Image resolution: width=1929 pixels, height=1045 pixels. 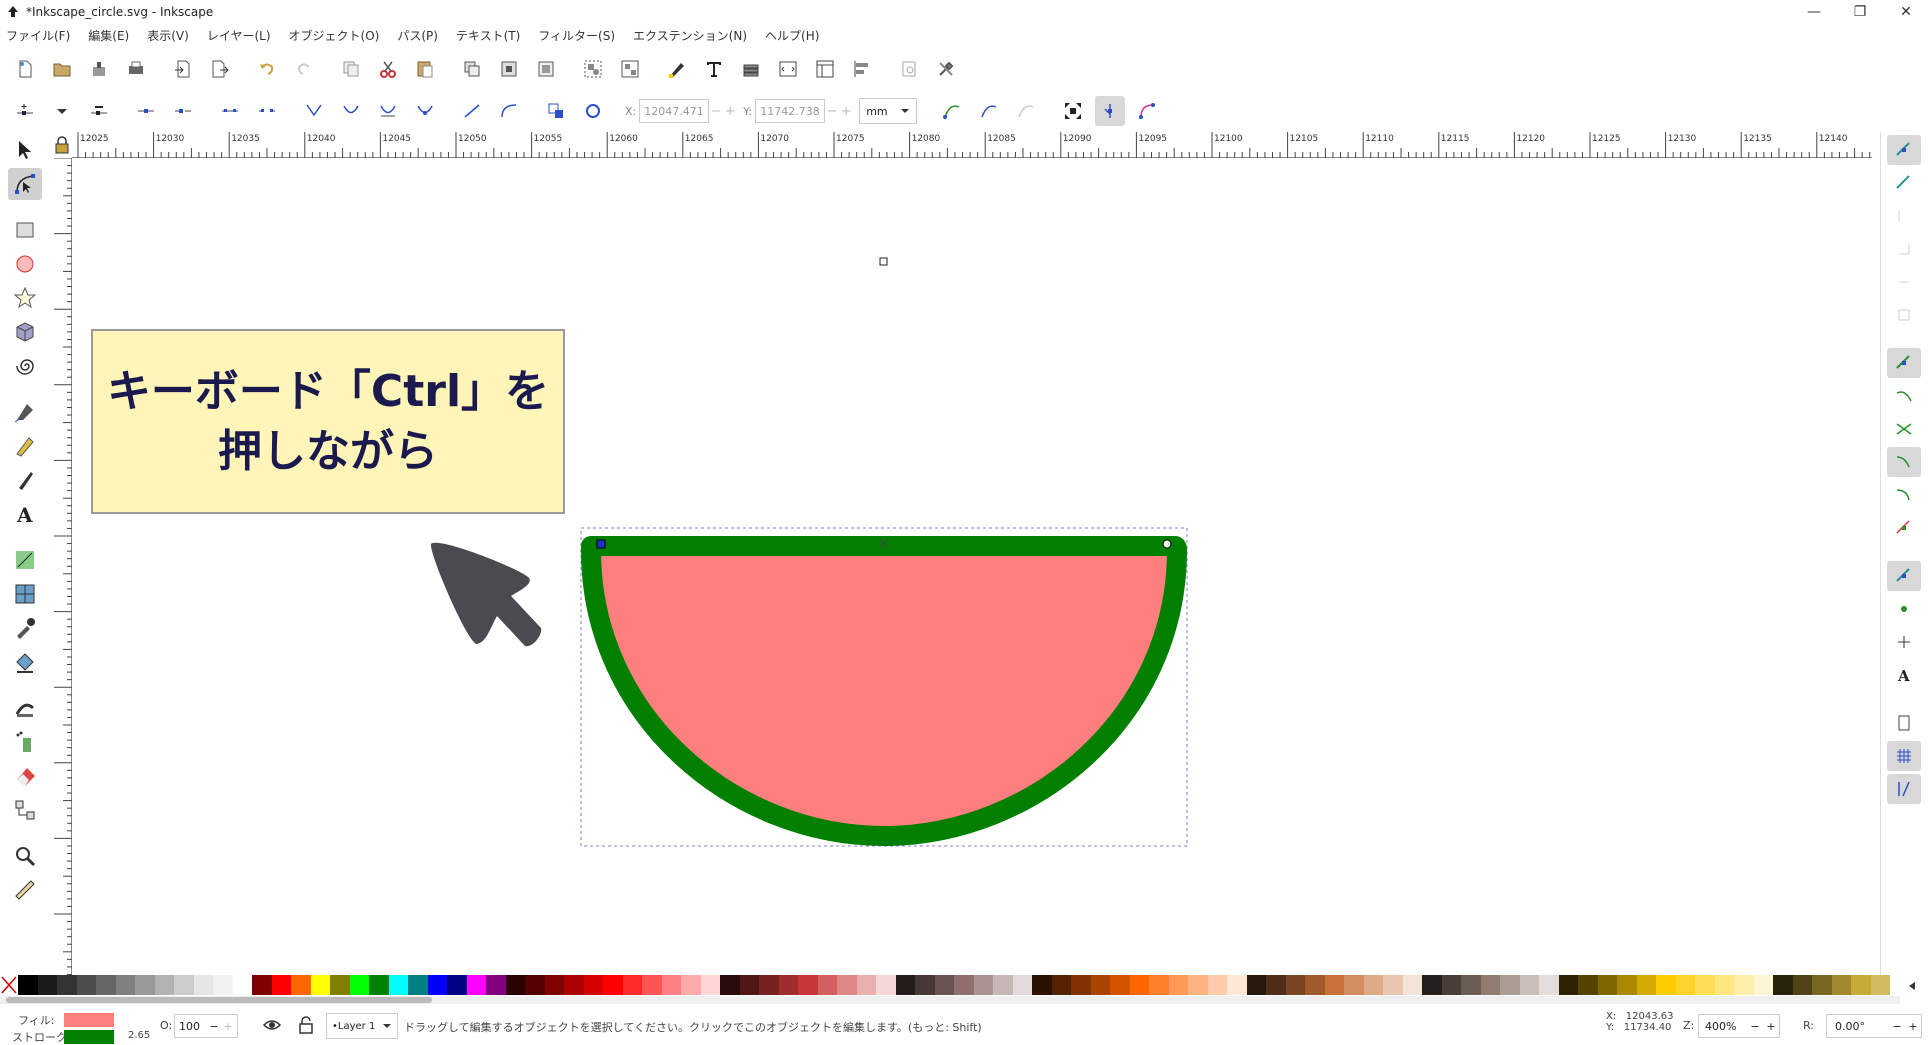 I want to click on toggle-layer-visibility, so click(x=273, y=1026).